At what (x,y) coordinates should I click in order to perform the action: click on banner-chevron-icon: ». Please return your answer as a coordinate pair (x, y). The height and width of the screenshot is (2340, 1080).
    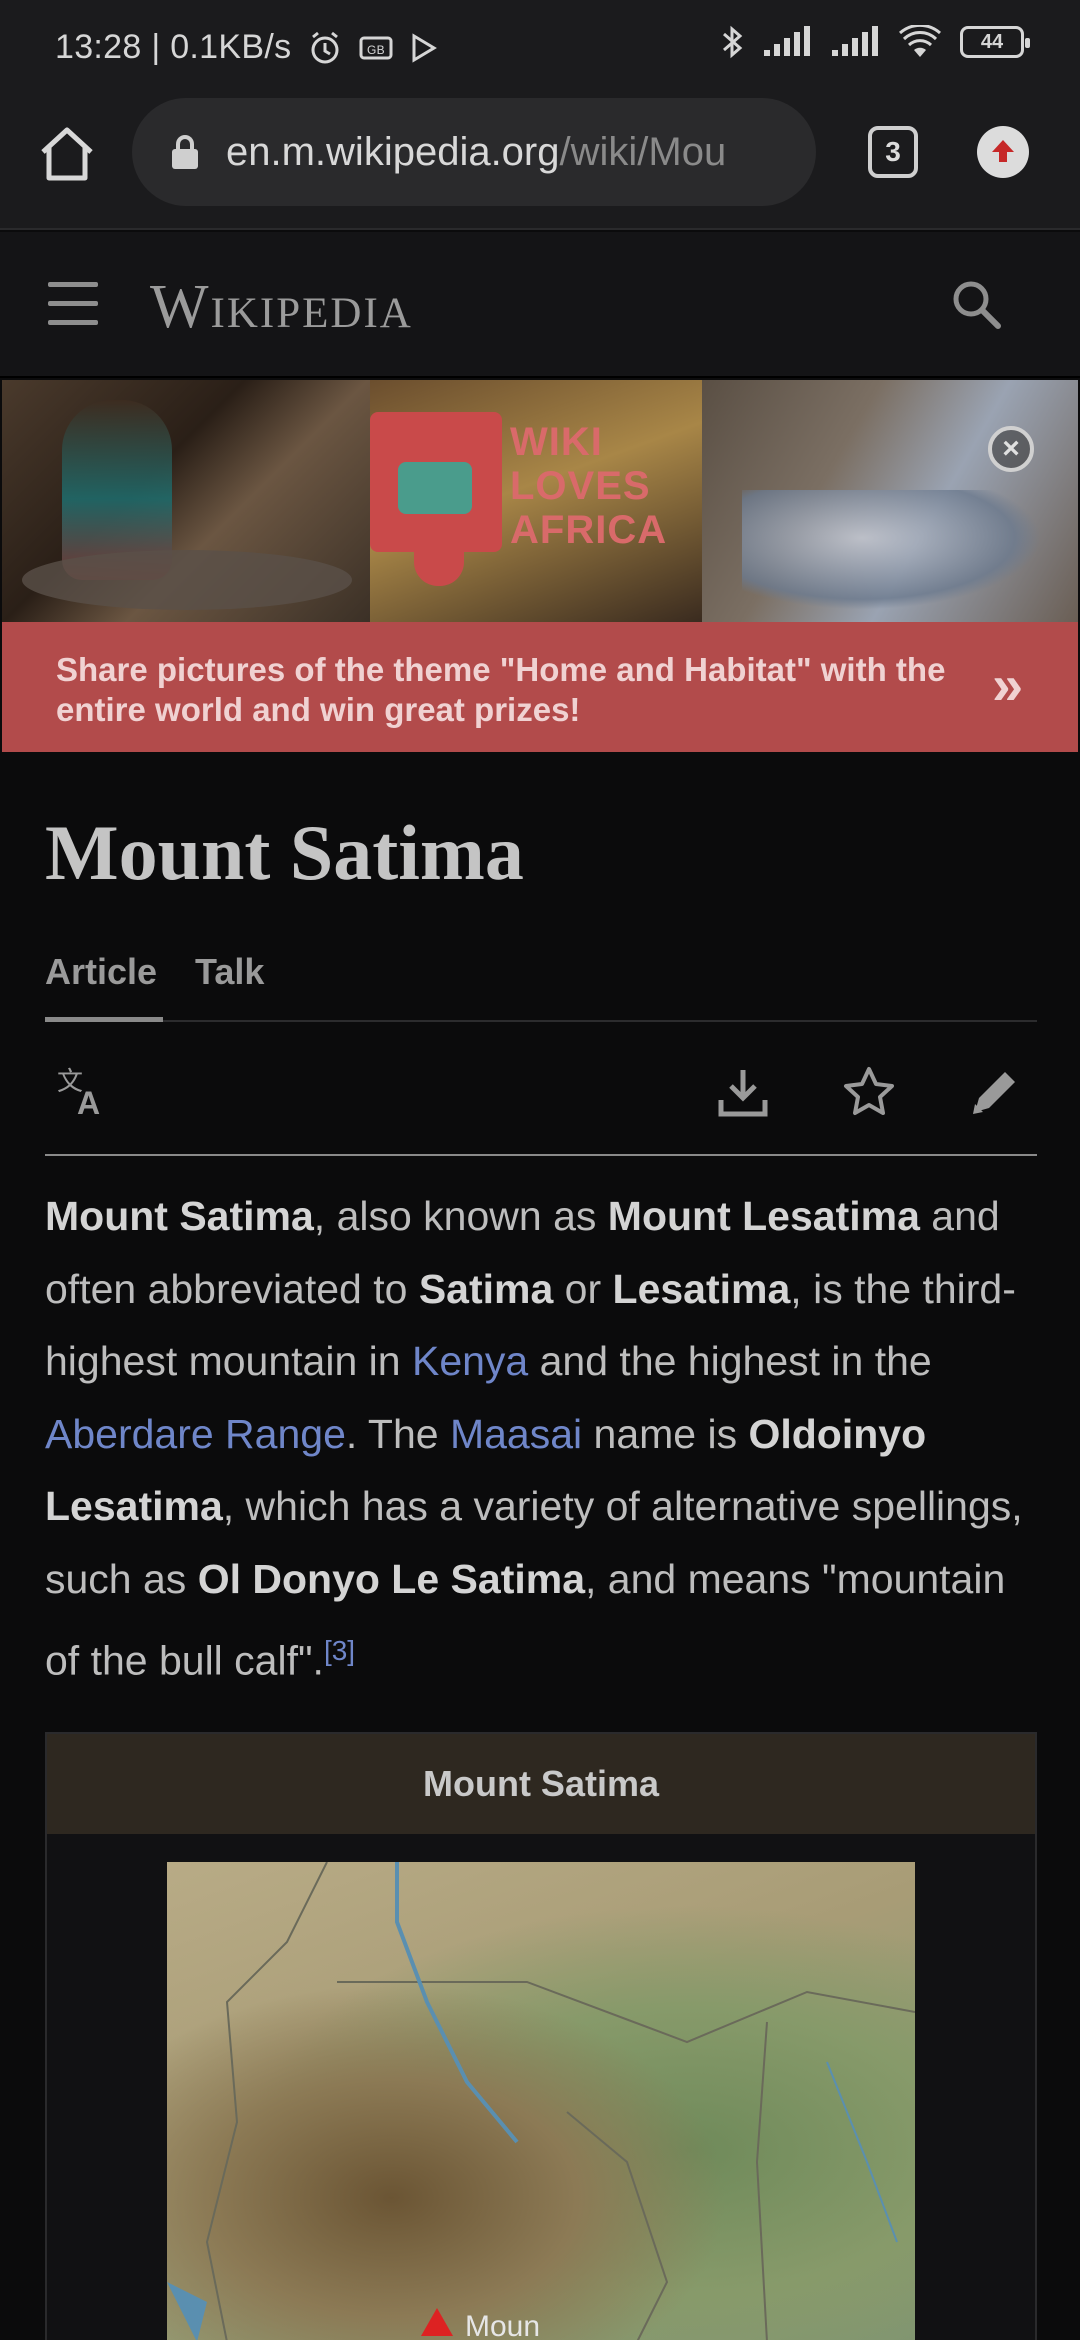
    Looking at the image, I should click on (1007, 684).